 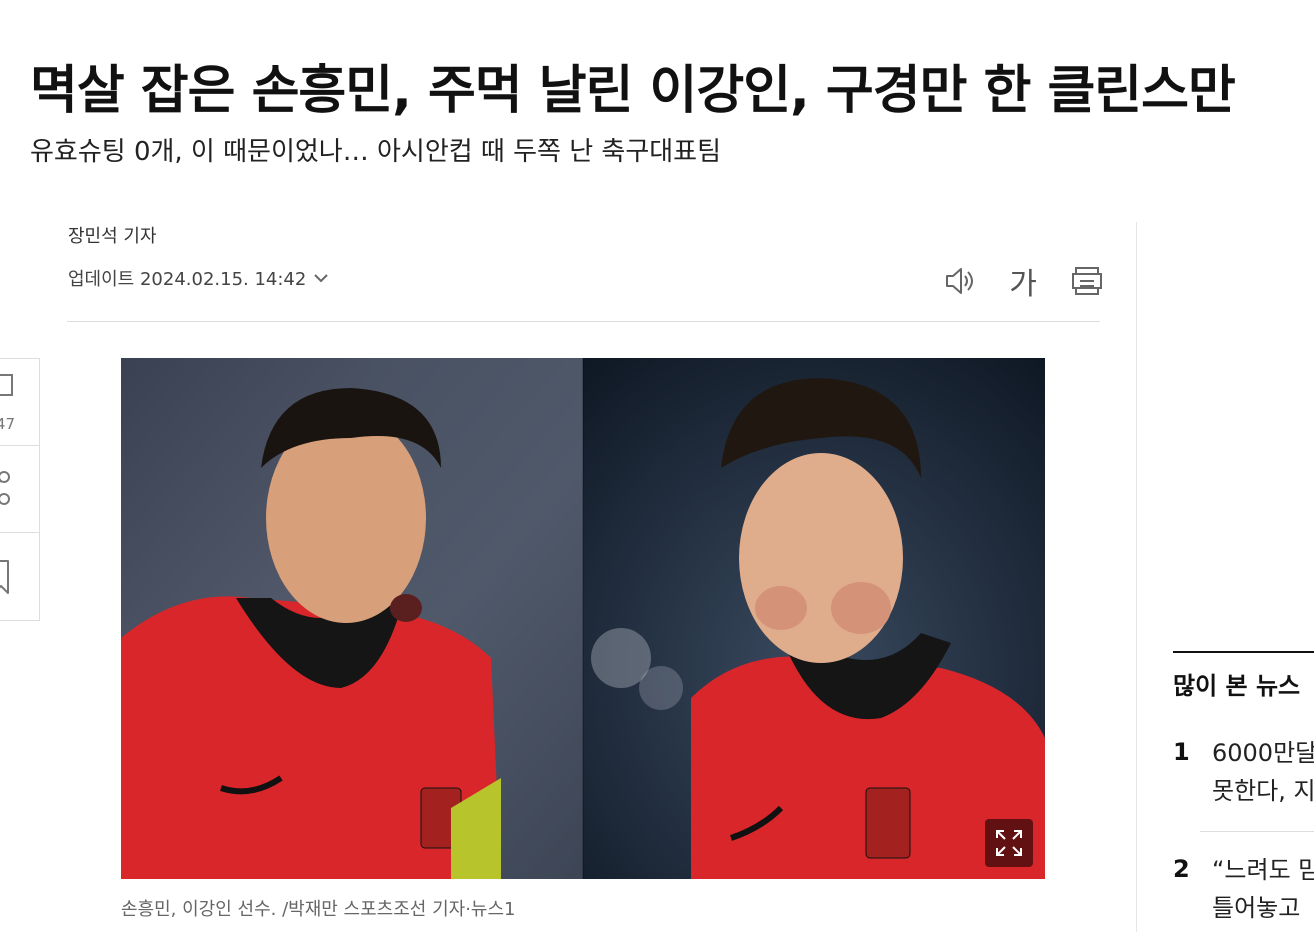 What do you see at coordinates (1263, 772) in the screenshot?
I see `popular-news-headline: 6000만달 못한다, 지` at bounding box center [1263, 772].